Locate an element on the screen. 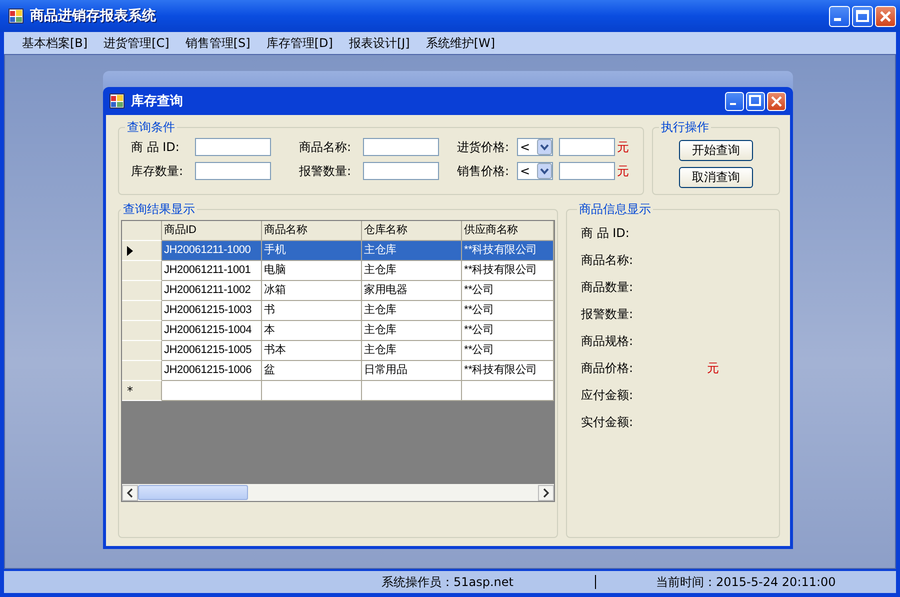 The height and width of the screenshot is (597, 900). status-text: 系统操作员：51asp.net is located at coordinates (448, 582).